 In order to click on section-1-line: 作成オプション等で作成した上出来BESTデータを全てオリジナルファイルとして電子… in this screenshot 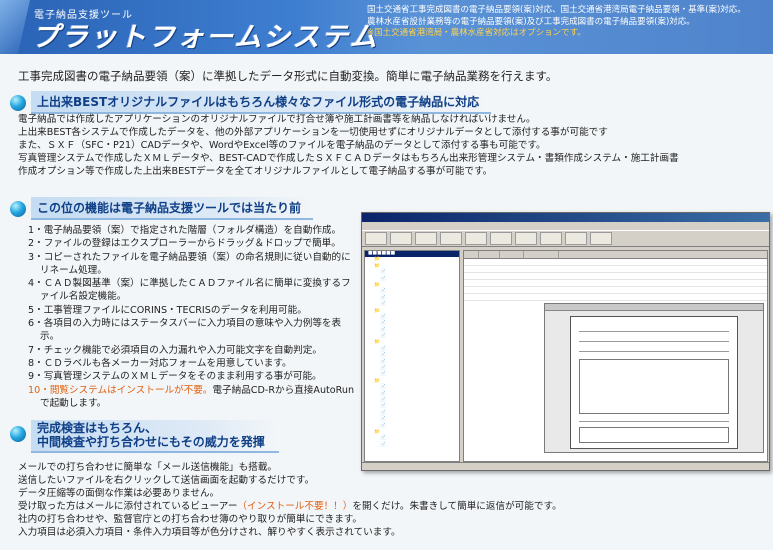, I will do `click(255, 171)`.